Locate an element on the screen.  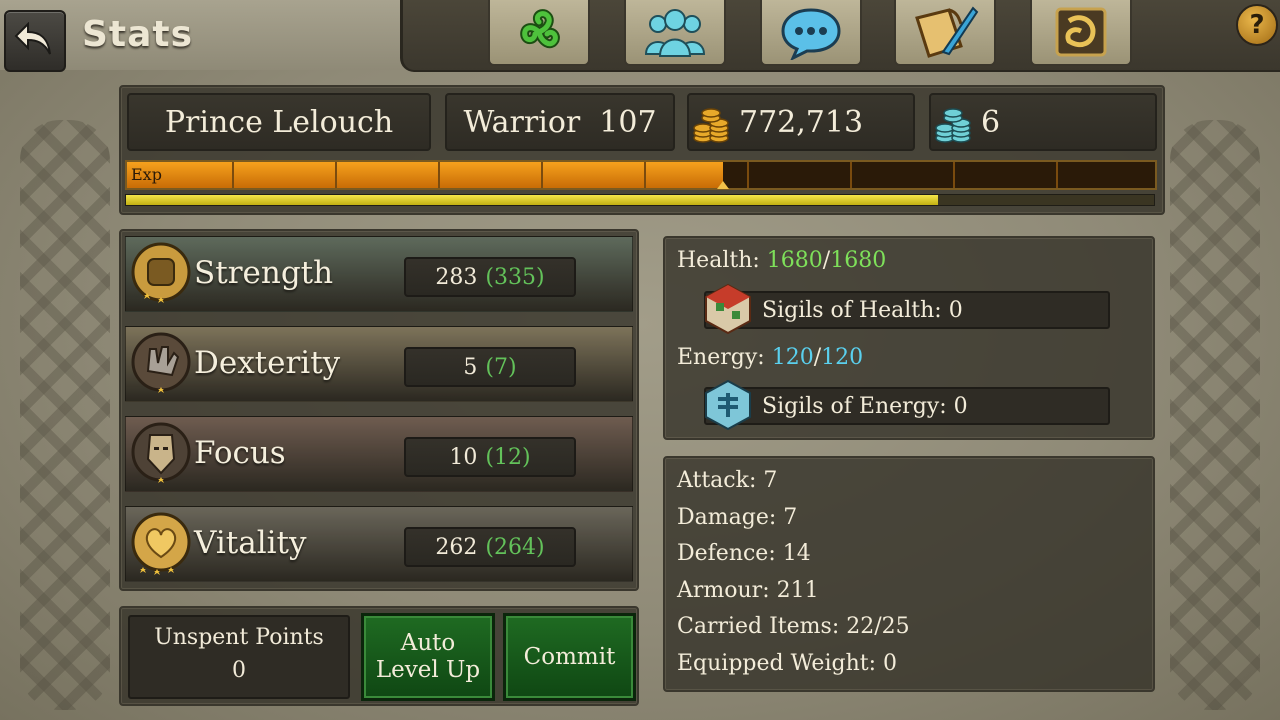
energy-max: 120 is located at coordinates (842, 357).